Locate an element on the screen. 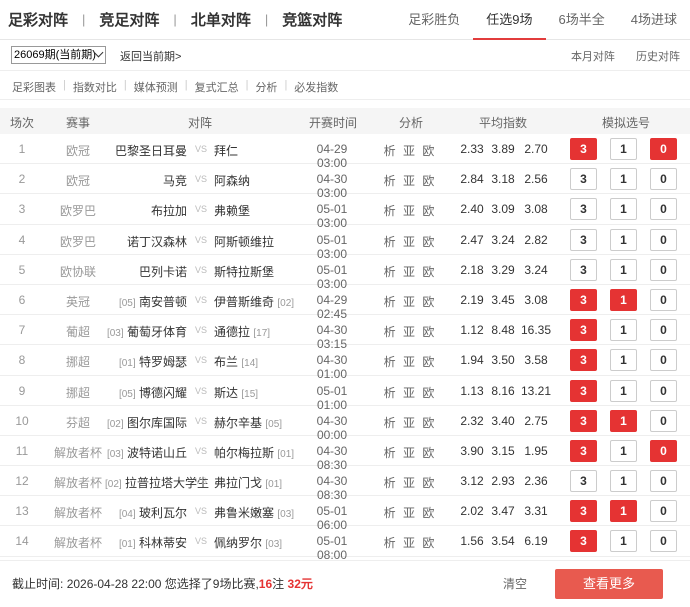  away-team: 斯达 [15] is located at coordinates (259, 392).